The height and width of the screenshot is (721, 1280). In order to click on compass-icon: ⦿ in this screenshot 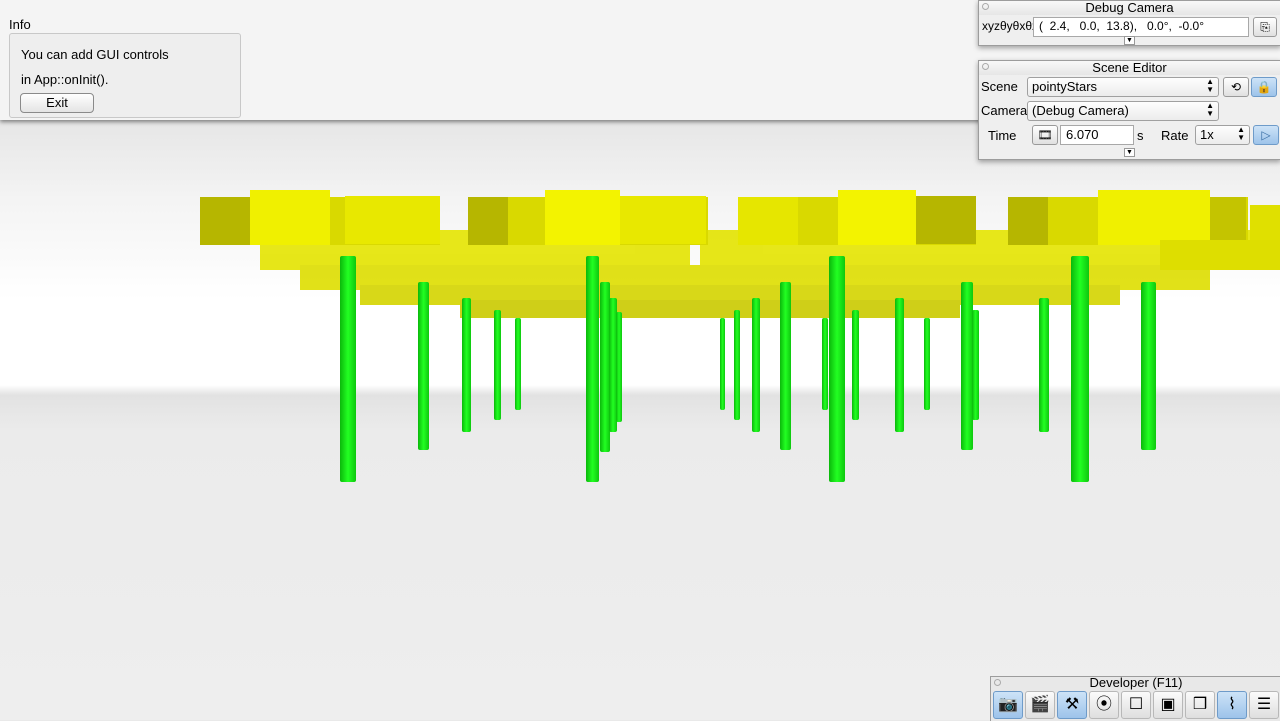, I will do `click(1104, 705)`.